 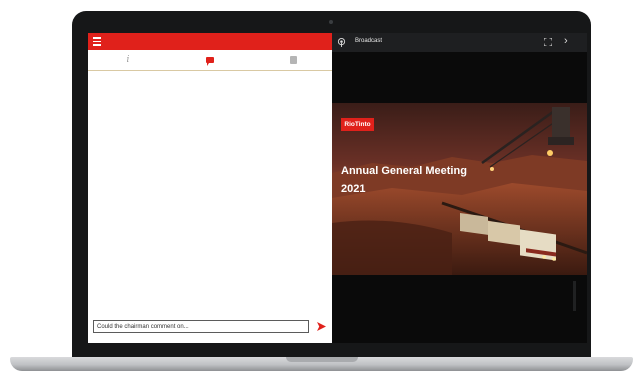 What do you see at coordinates (353, 189) in the screenshot?
I see `event-year: 2021` at bounding box center [353, 189].